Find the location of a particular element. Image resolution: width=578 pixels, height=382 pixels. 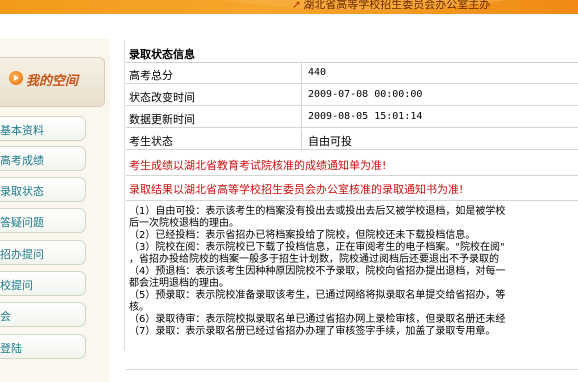

sidebar-item-login: 登陆 is located at coordinates (43, 346).